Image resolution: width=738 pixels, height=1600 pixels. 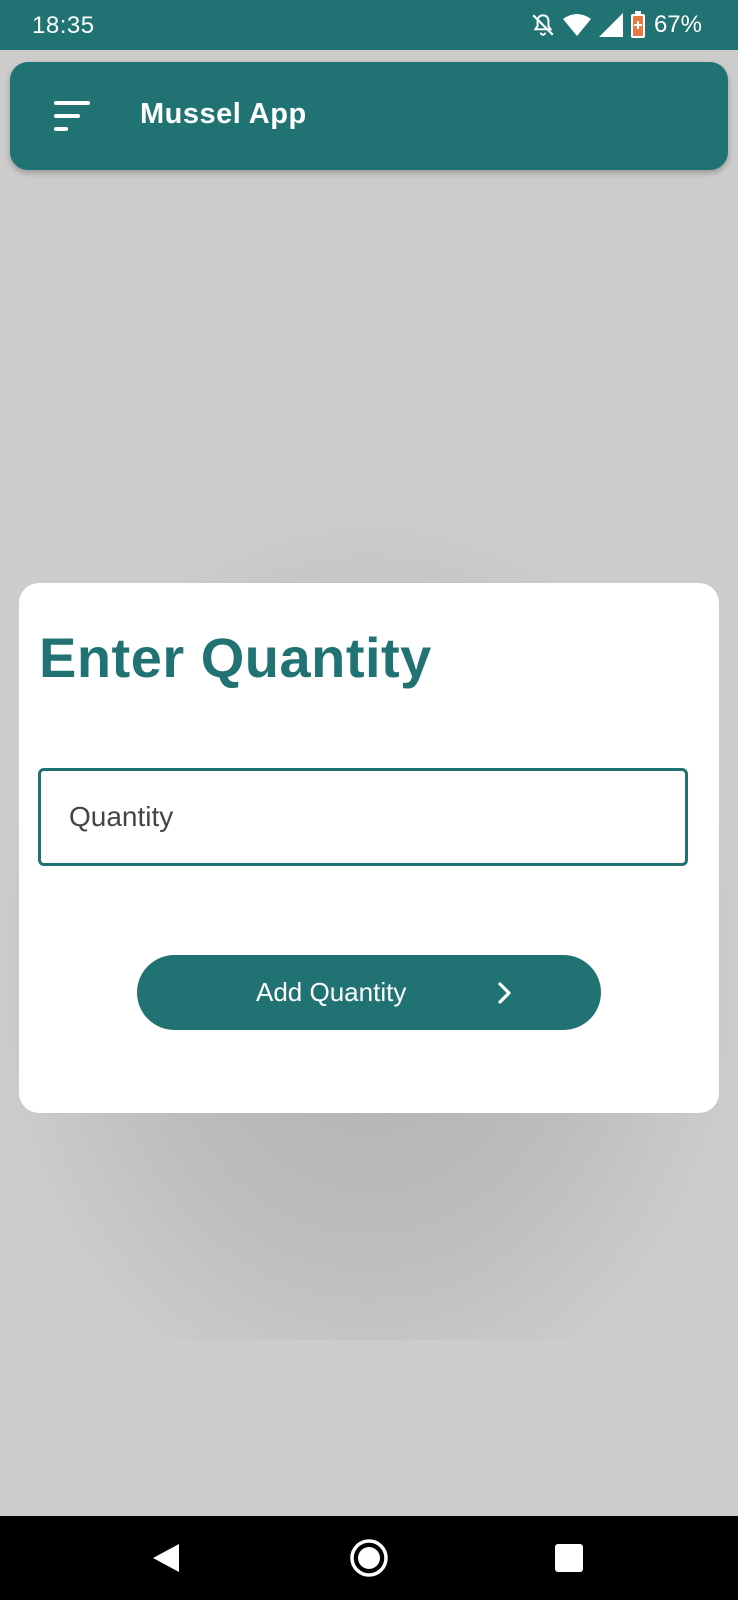 I want to click on add-quantity-button: Add Quantity, so click(x=369, y=992).